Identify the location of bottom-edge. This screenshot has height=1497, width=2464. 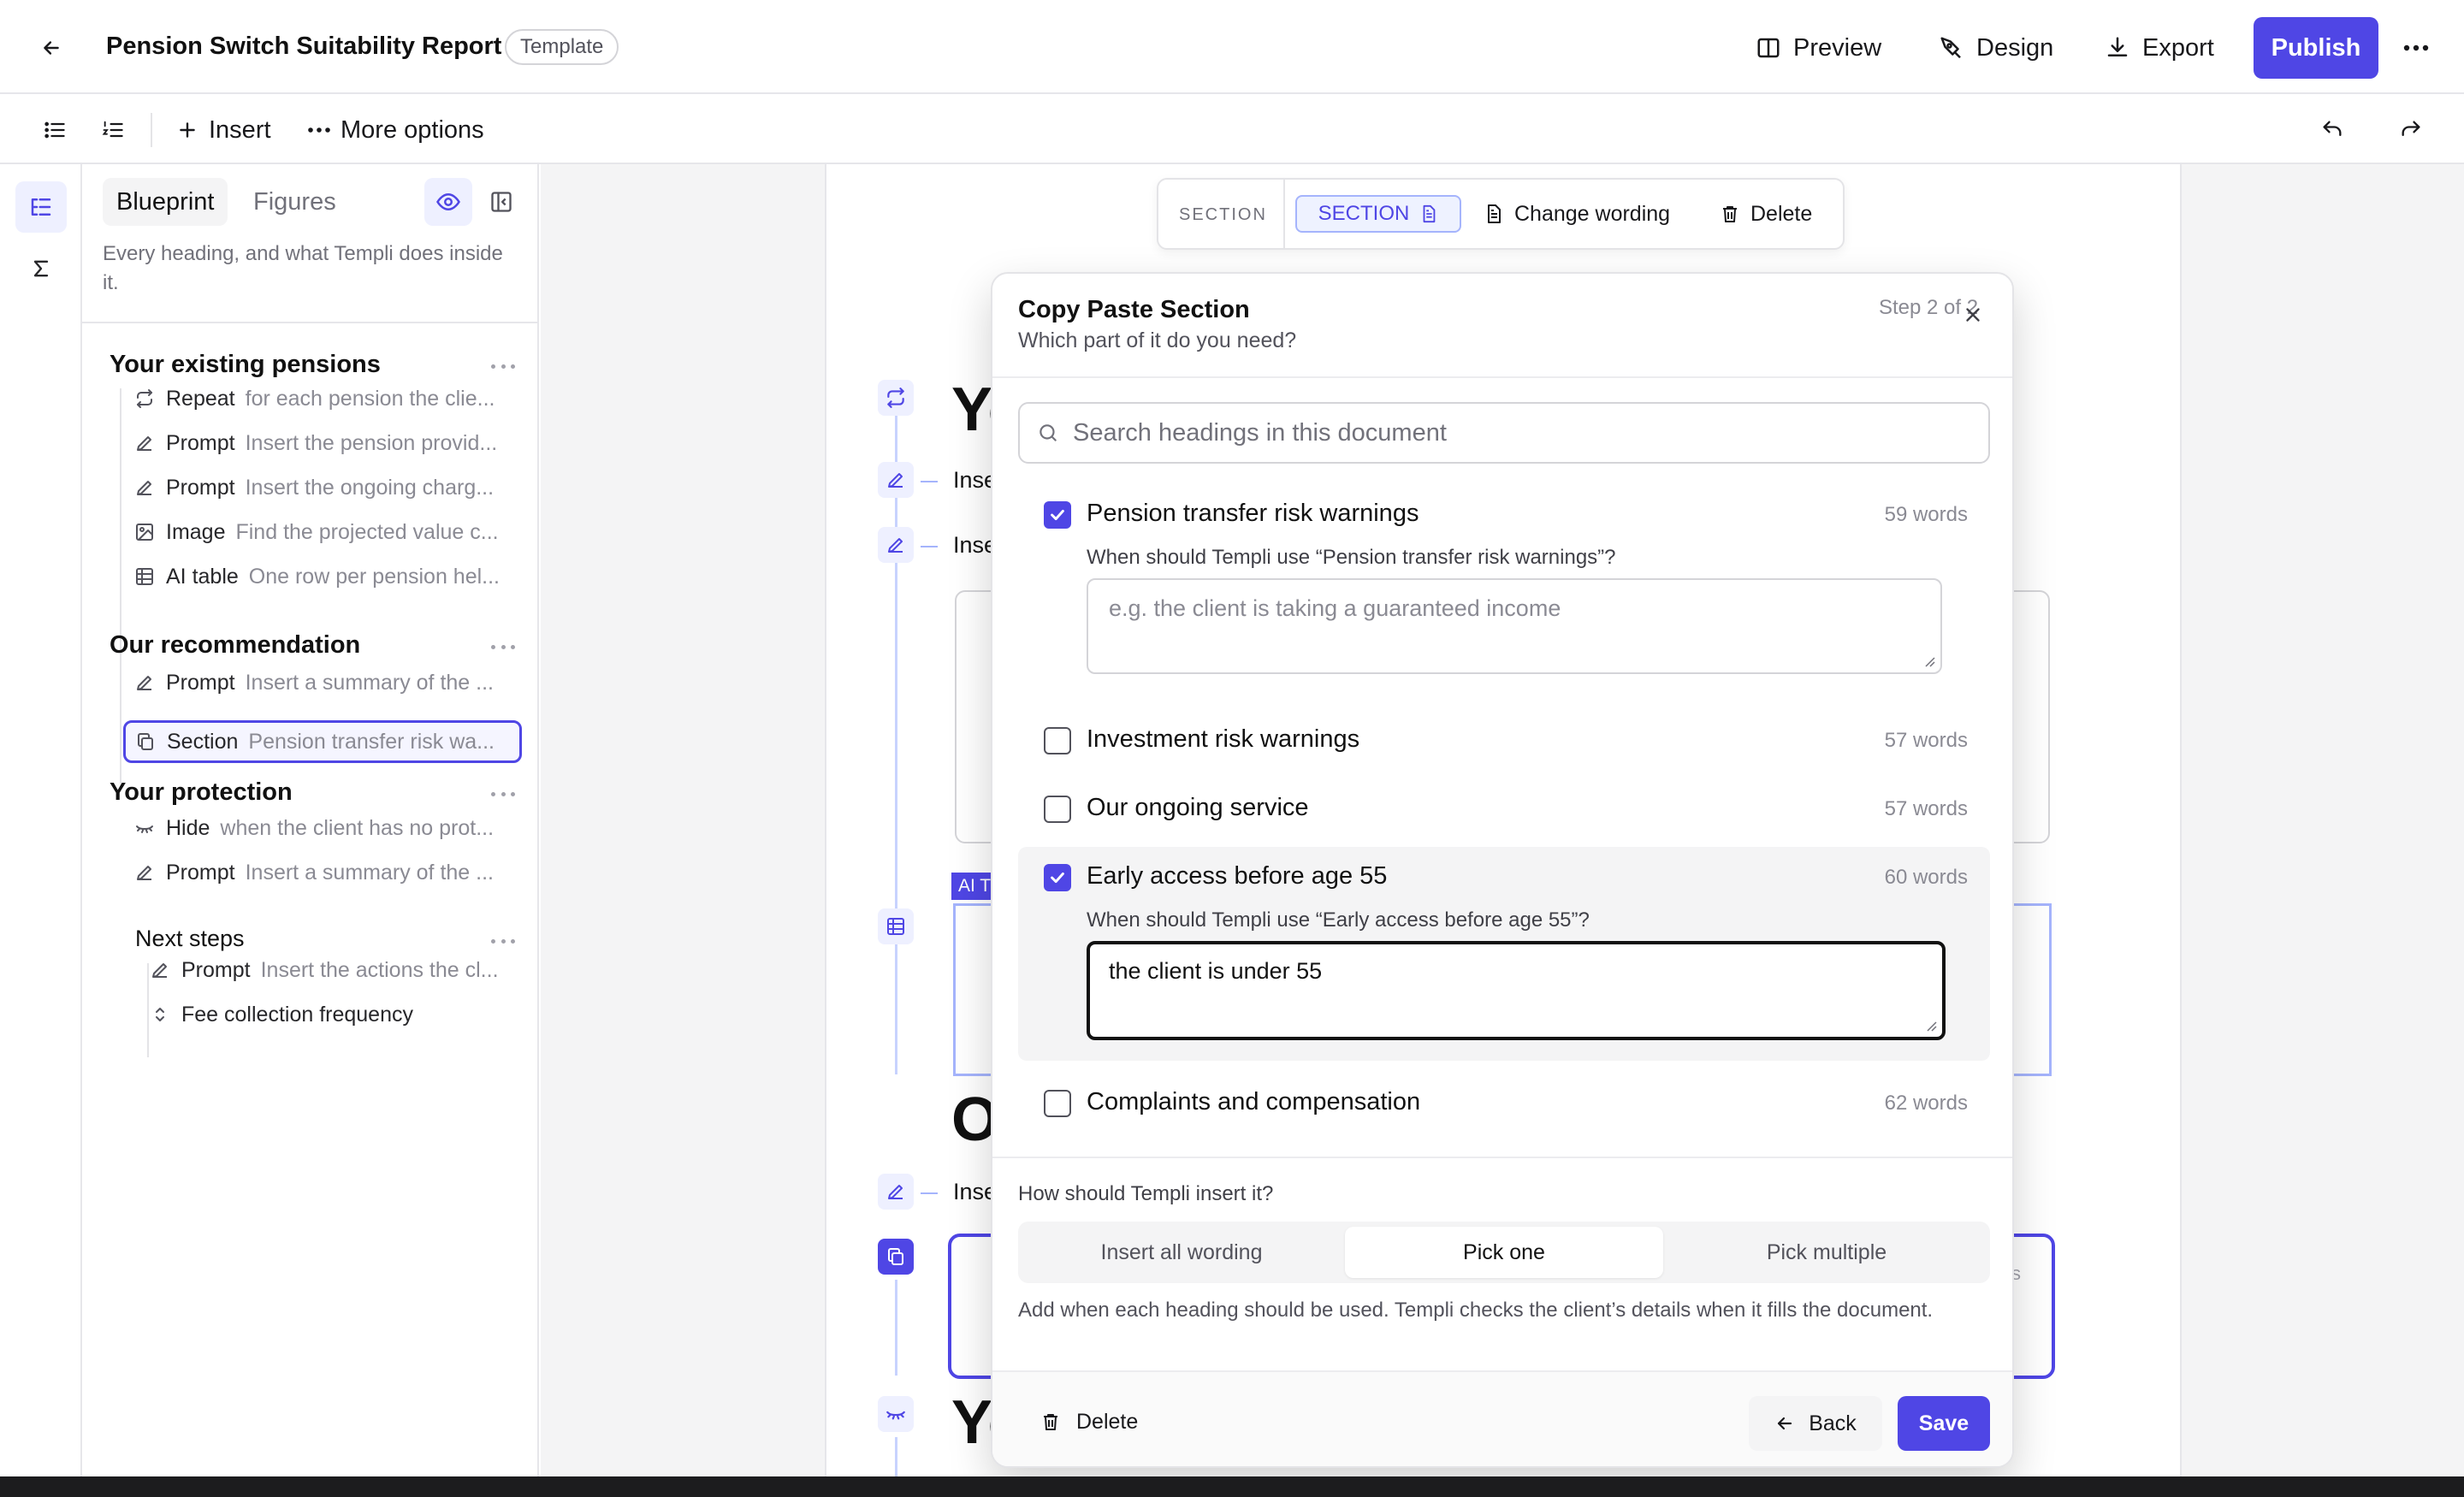
(1232, 1486).